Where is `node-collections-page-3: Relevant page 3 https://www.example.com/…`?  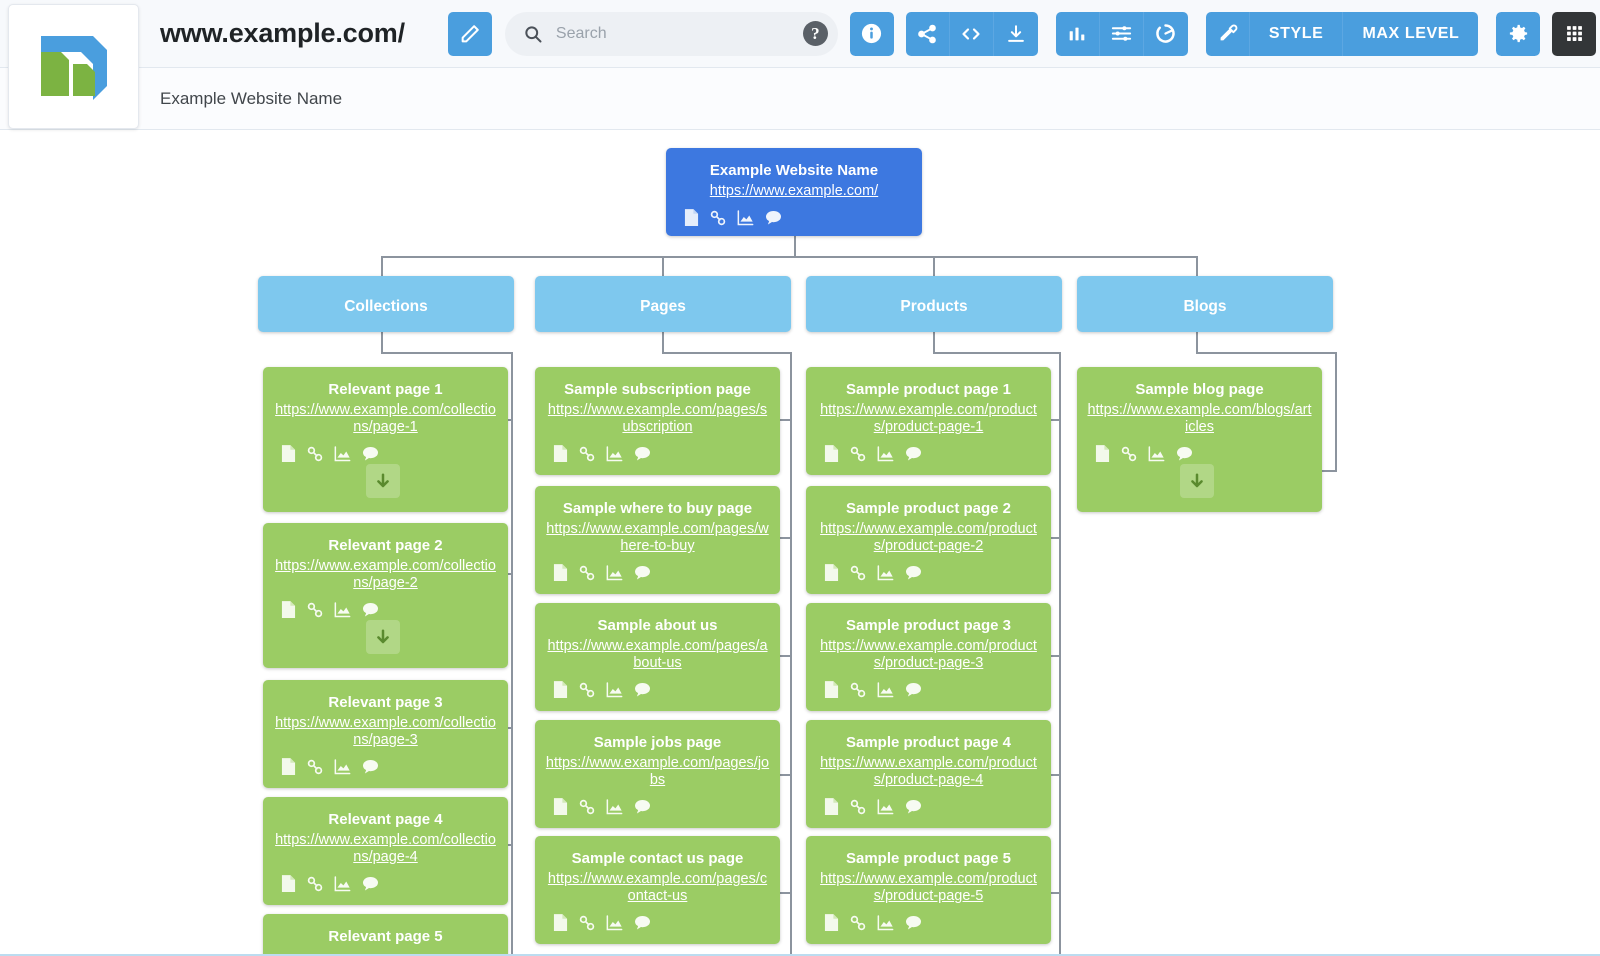 node-collections-page-3: Relevant page 3 https://www.example.com/… is located at coordinates (385, 734).